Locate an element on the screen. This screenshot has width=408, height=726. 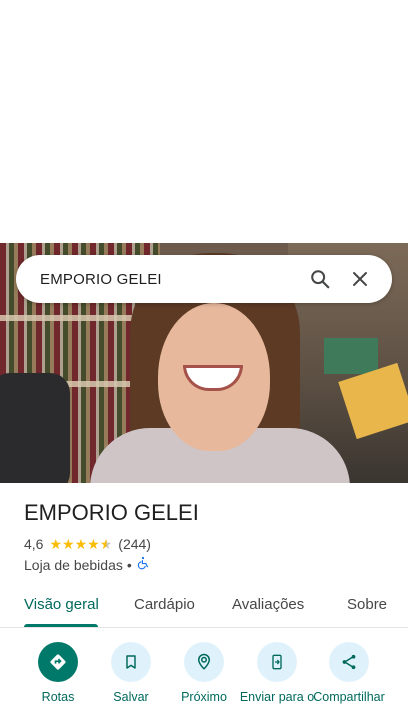
save-label: Salvar is located at coordinates (131, 697).